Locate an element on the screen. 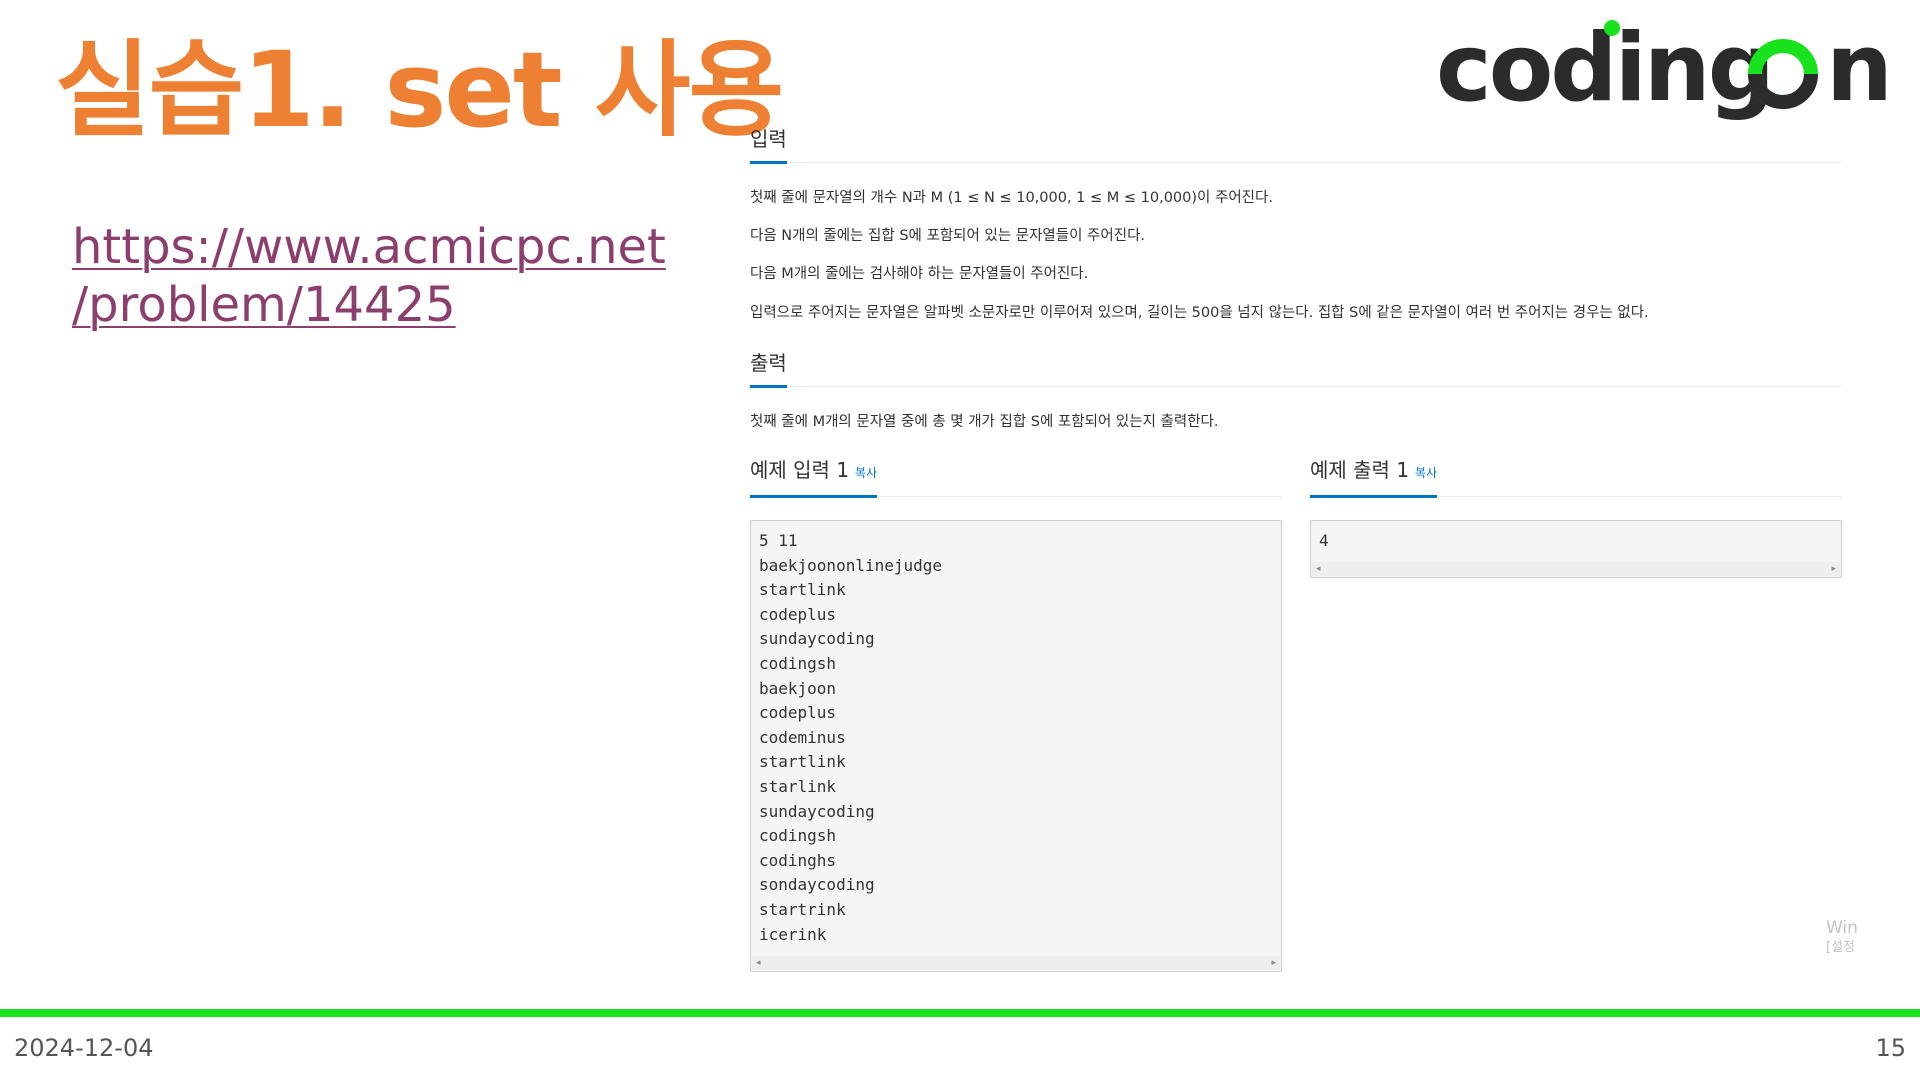 This screenshot has width=1920, height=1080. input-heading: 입력 is located at coordinates (768, 144).